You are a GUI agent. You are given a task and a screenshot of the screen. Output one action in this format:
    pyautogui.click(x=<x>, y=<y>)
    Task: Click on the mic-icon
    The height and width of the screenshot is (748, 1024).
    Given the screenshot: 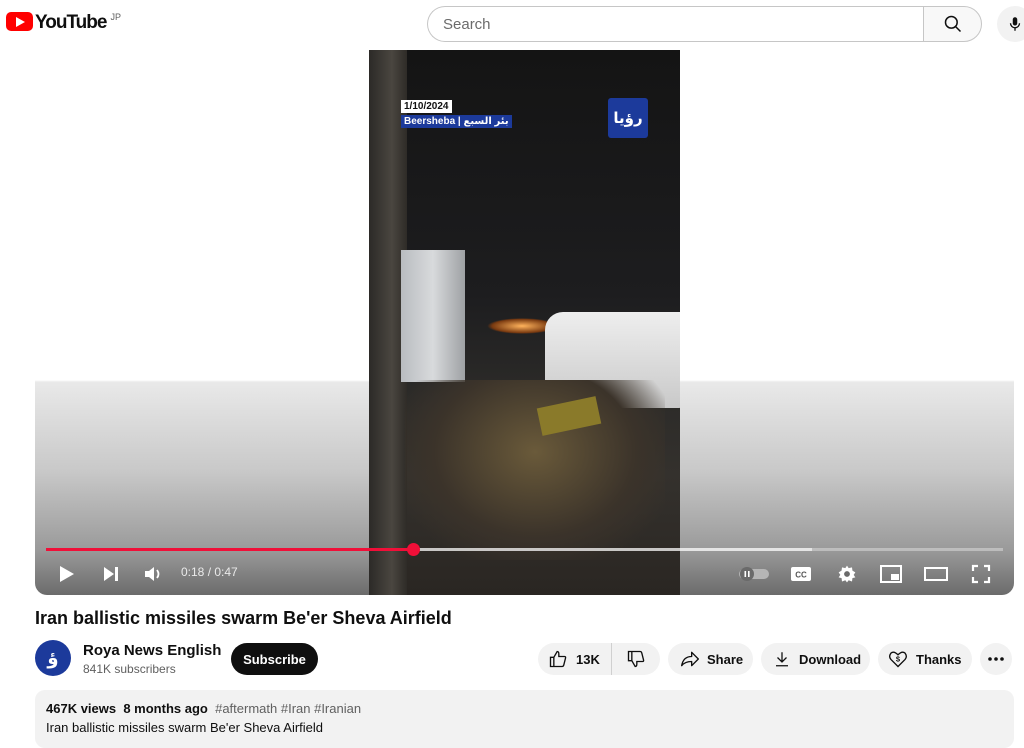 What is the action you would take?
    pyautogui.click(x=1015, y=24)
    